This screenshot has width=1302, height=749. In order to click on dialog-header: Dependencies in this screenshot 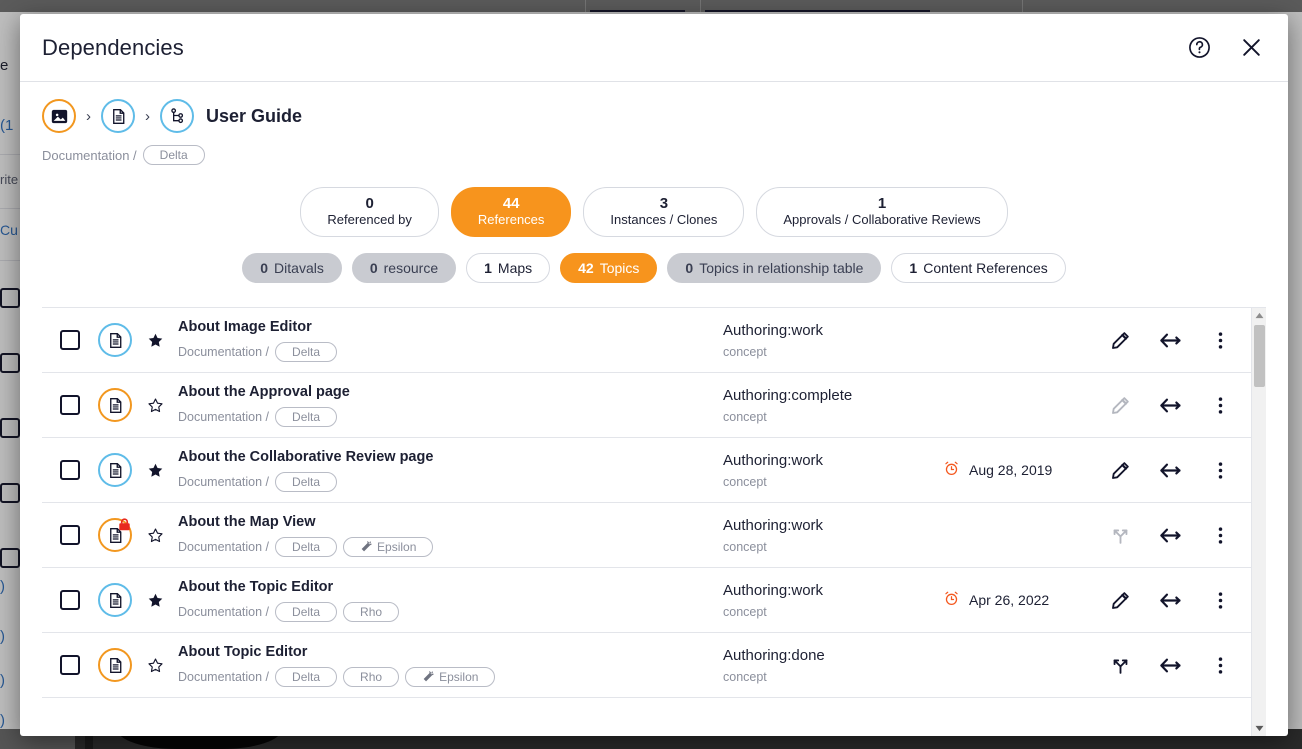, I will do `click(654, 48)`.